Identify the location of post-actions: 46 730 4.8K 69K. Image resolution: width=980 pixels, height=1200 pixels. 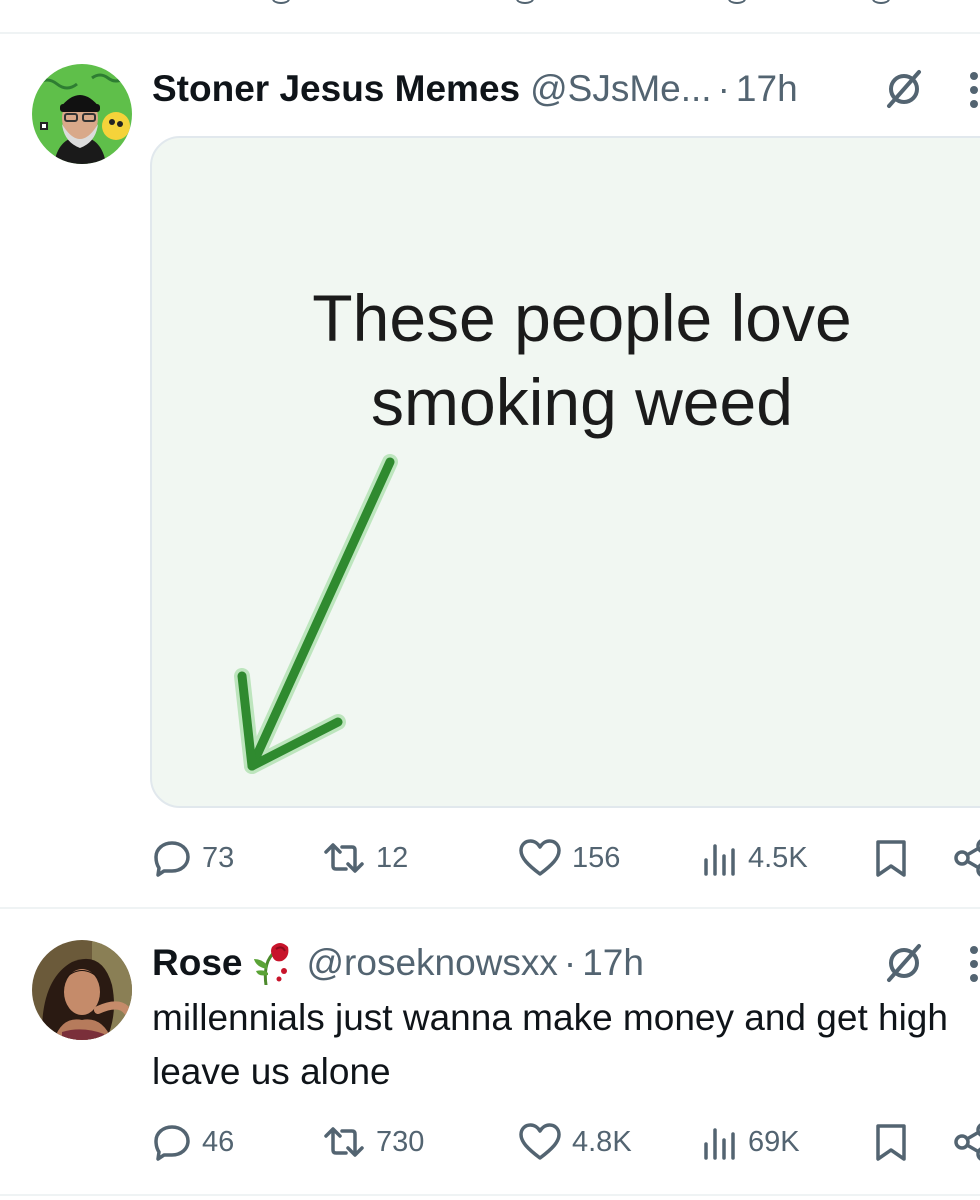
(566, 1142).